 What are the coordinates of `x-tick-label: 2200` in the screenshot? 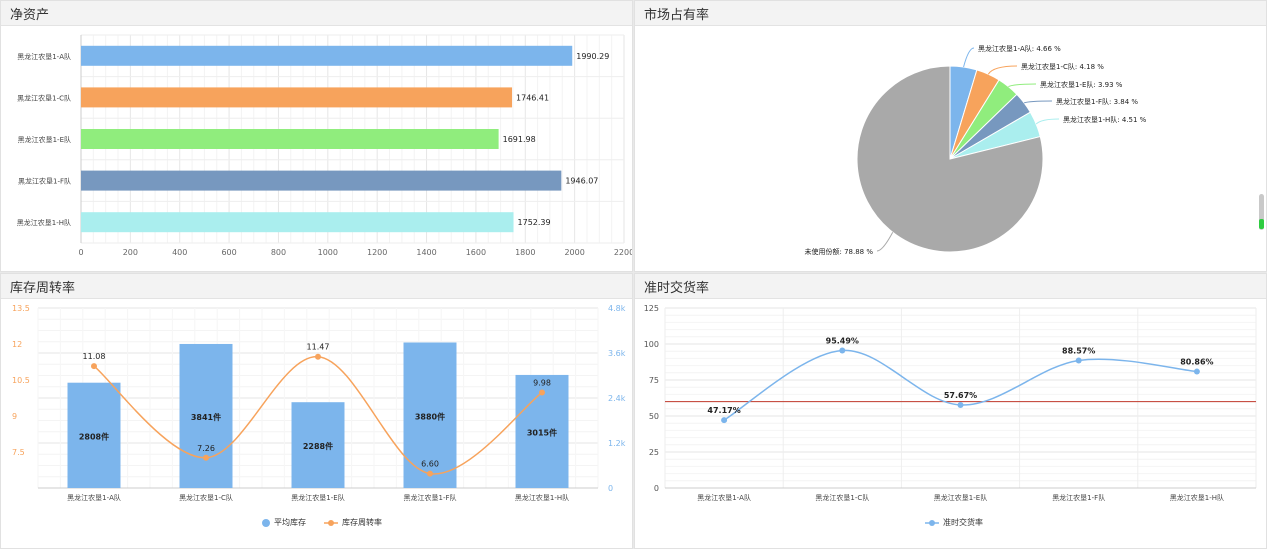 It's located at (623, 252).